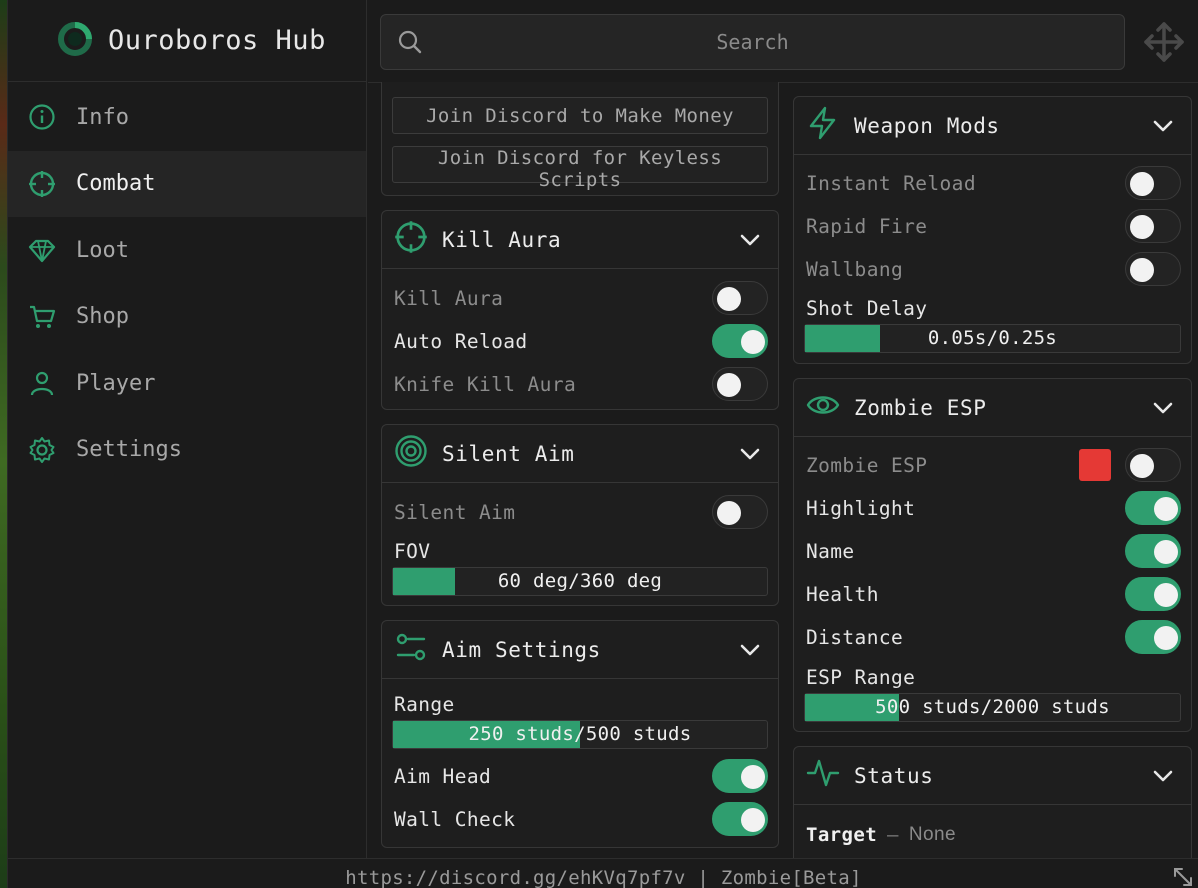 Image resolution: width=1198 pixels, height=888 pixels. Describe the element at coordinates (412, 551) in the screenshot. I see `fov-label: FOV` at that location.